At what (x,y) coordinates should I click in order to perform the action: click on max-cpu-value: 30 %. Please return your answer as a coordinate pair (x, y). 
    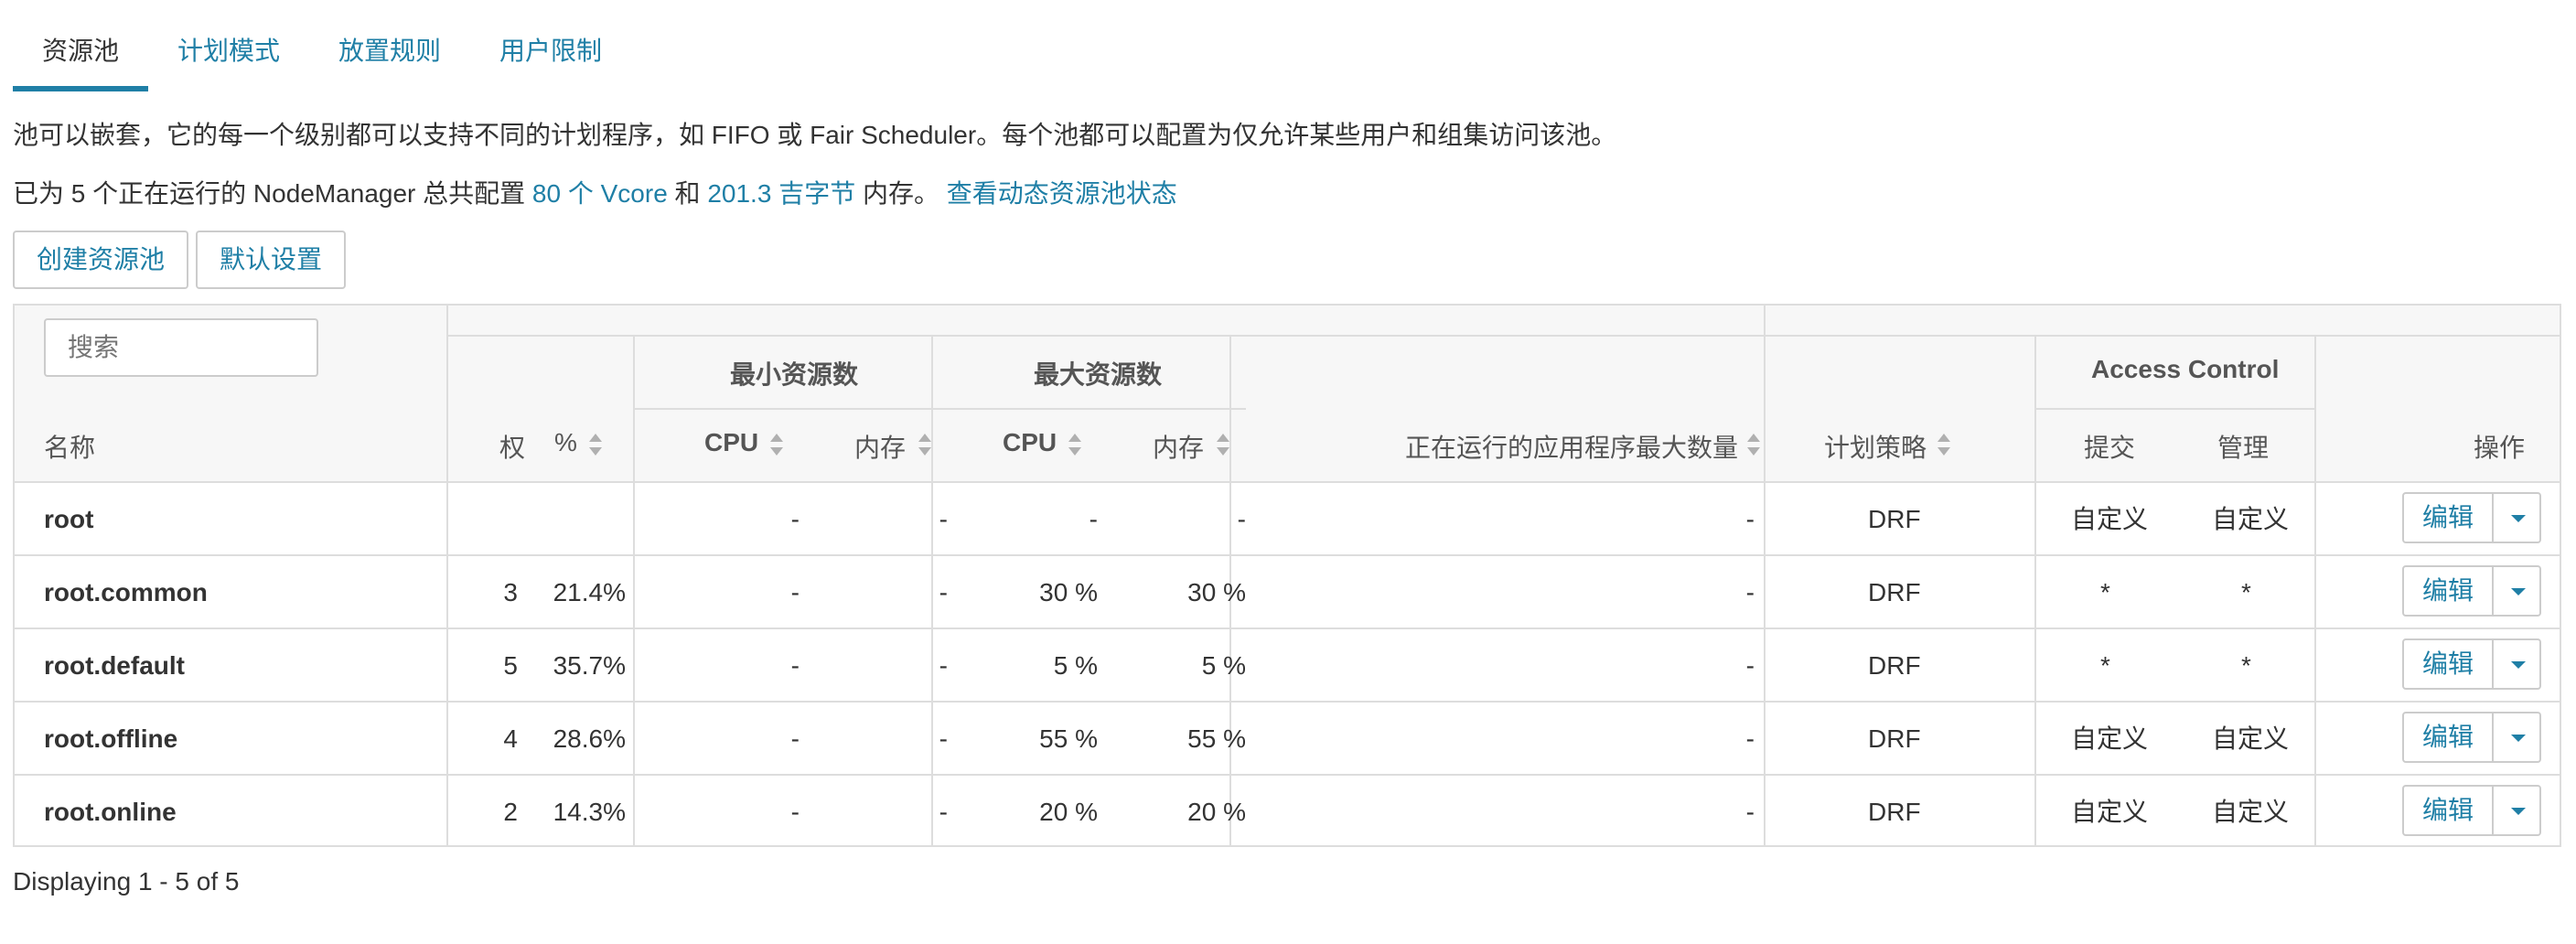
    Looking at the image, I should click on (1069, 592).